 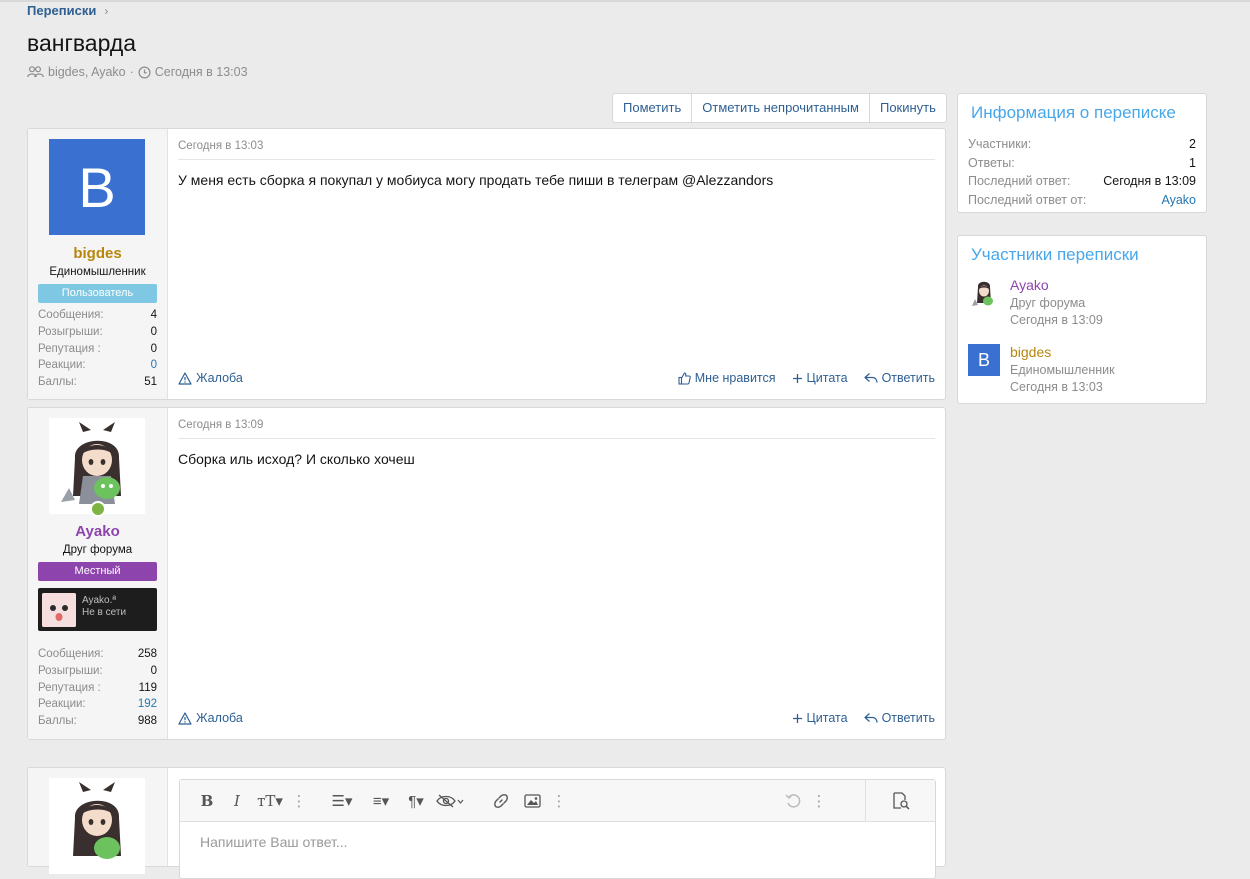 What do you see at coordinates (556, 378) in the screenshot?
I see `message-actions: Жалоба Мне нравится Цитата Ответить` at bounding box center [556, 378].